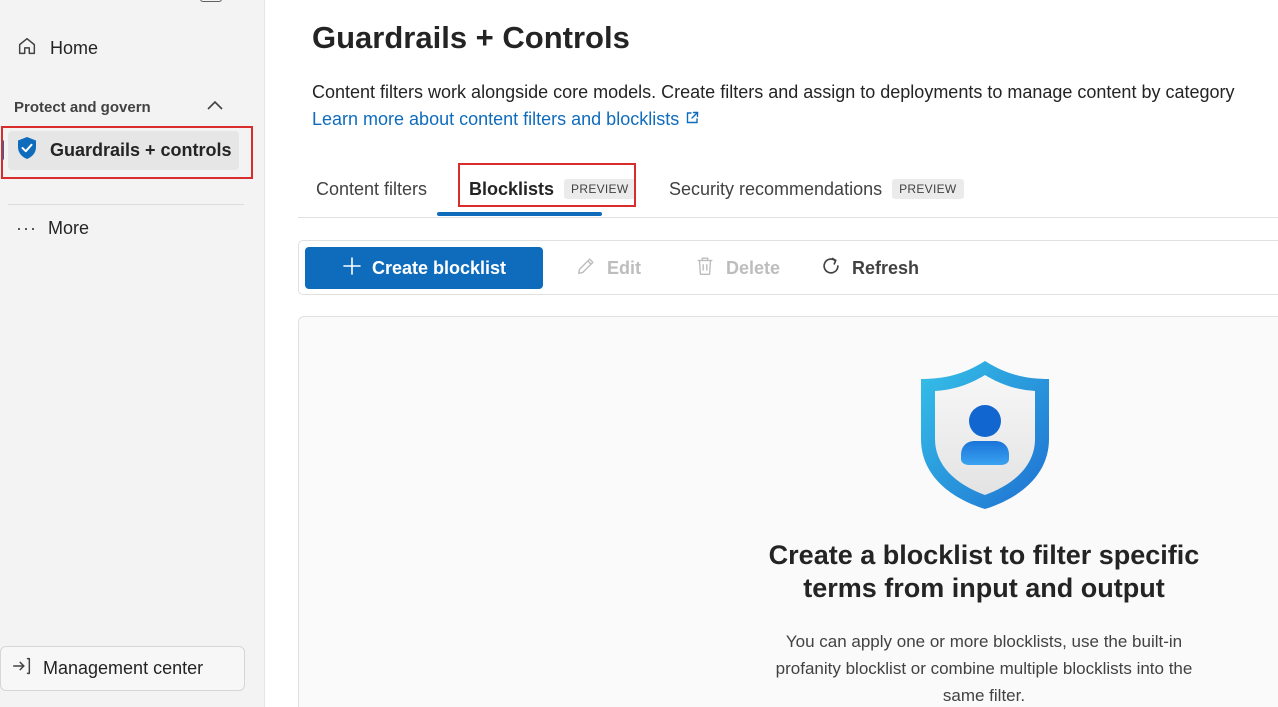 The image size is (1278, 707). What do you see at coordinates (788, 267) in the screenshot?
I see `command-bar: Create blocklist Edit Delete Refresh` at bounding box center [788, 267].